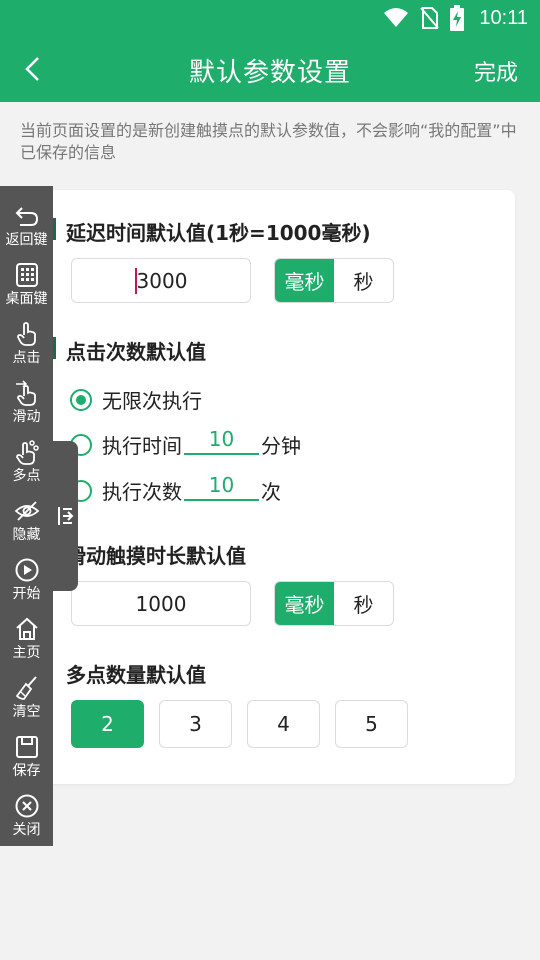  I want to click on radio-label: 无限次执行, so click(152, 401).